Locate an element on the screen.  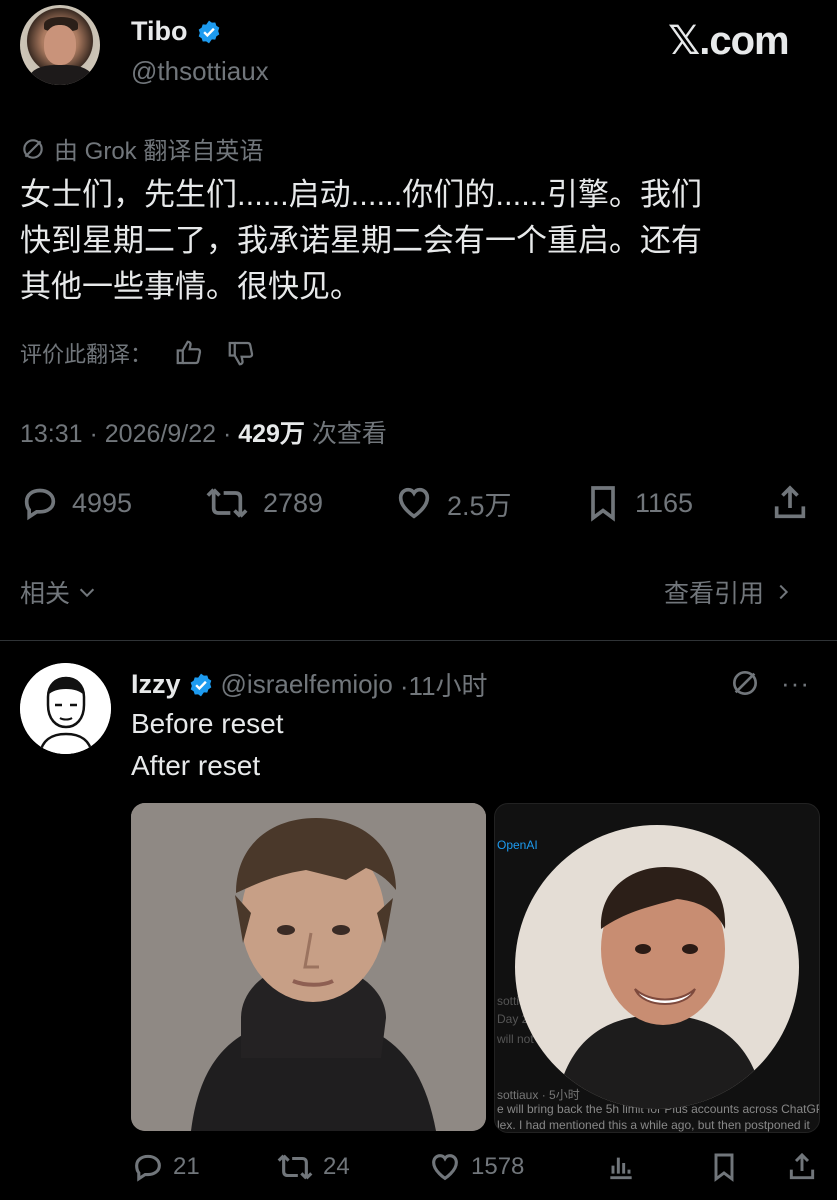
translation-note: 由 Grok 翻译自英语 is located at coordinates (159, 151).